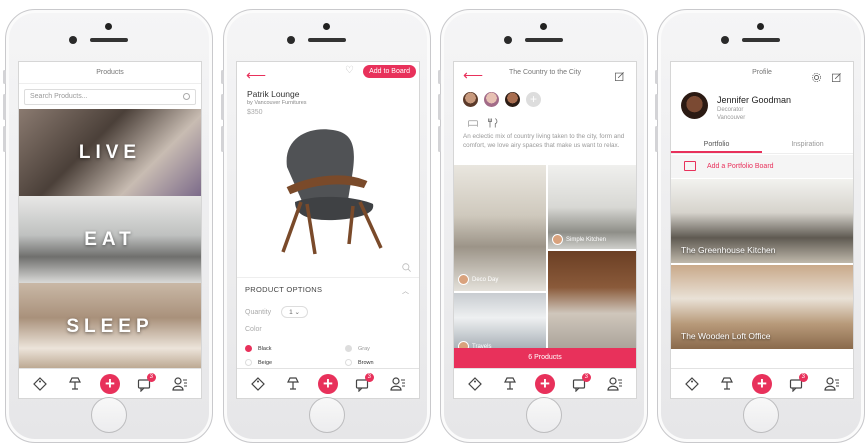  What do you see at coordinates (277, 103) in the screenshot?
I see `product-brand: by Vancouver Furnitures` at bounding box center [277, 103].